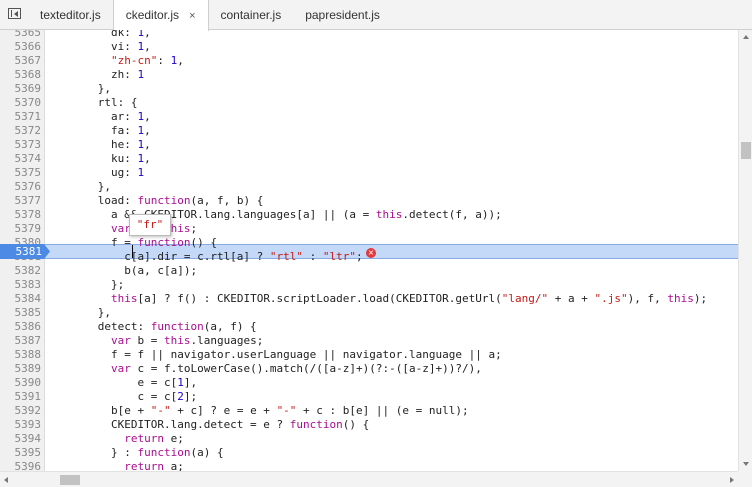  What do you see at coordinates (91, 285) in the screenshot?
I see `code-line: };` at bounding box center [91, 285].